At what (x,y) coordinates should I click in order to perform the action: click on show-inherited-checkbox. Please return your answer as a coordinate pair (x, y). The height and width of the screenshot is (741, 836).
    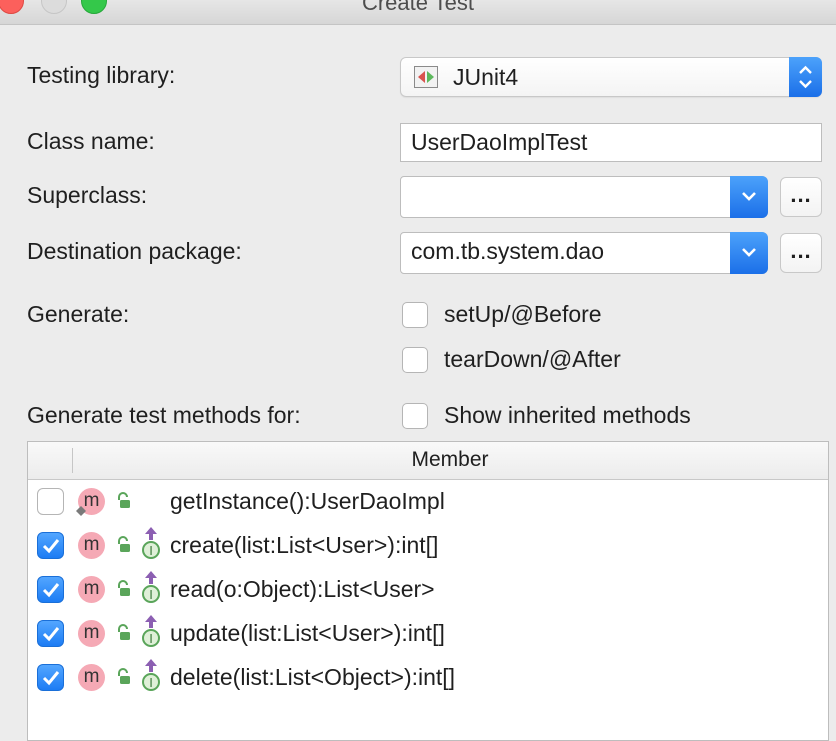
    Looking at the image, I should click on (415, 416).